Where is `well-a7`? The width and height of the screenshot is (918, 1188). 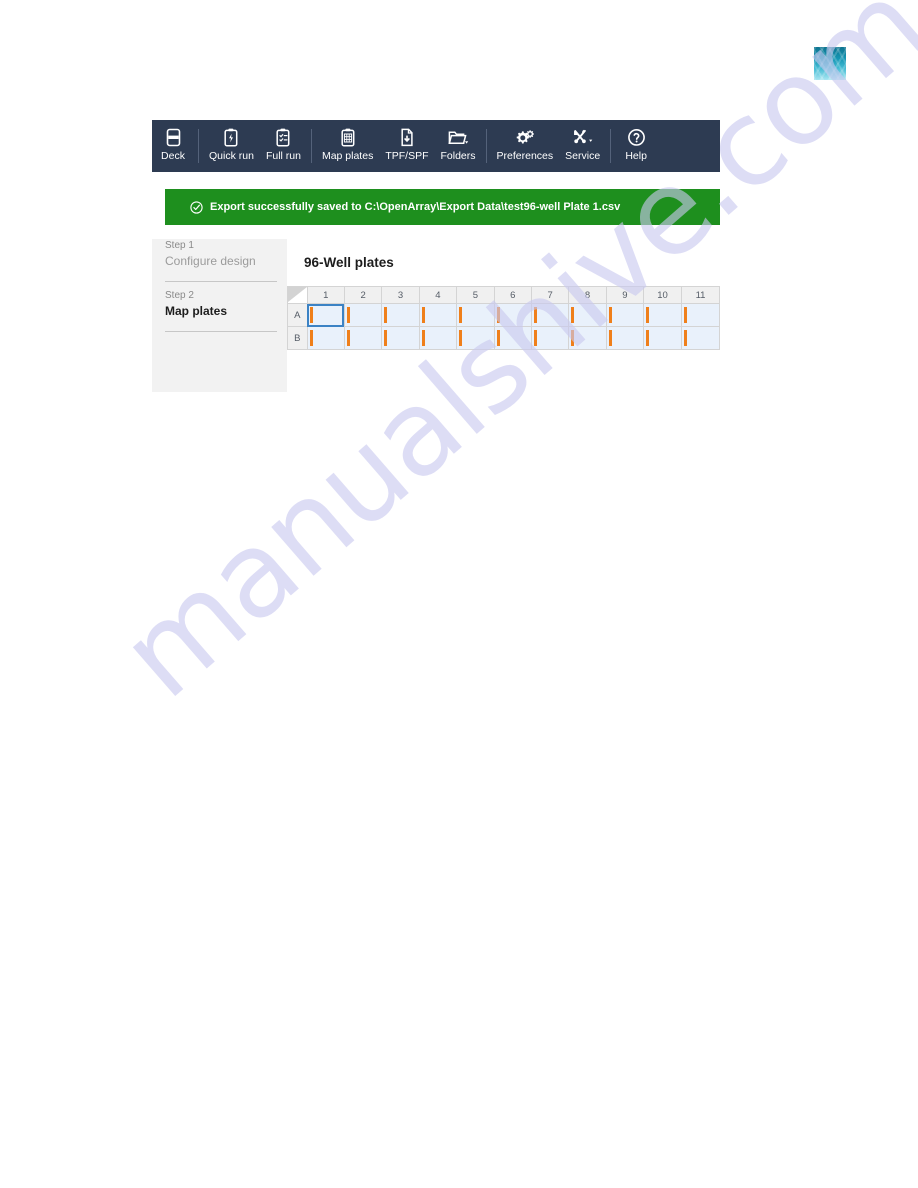 well-a7 is located at coordinates (550, 315).